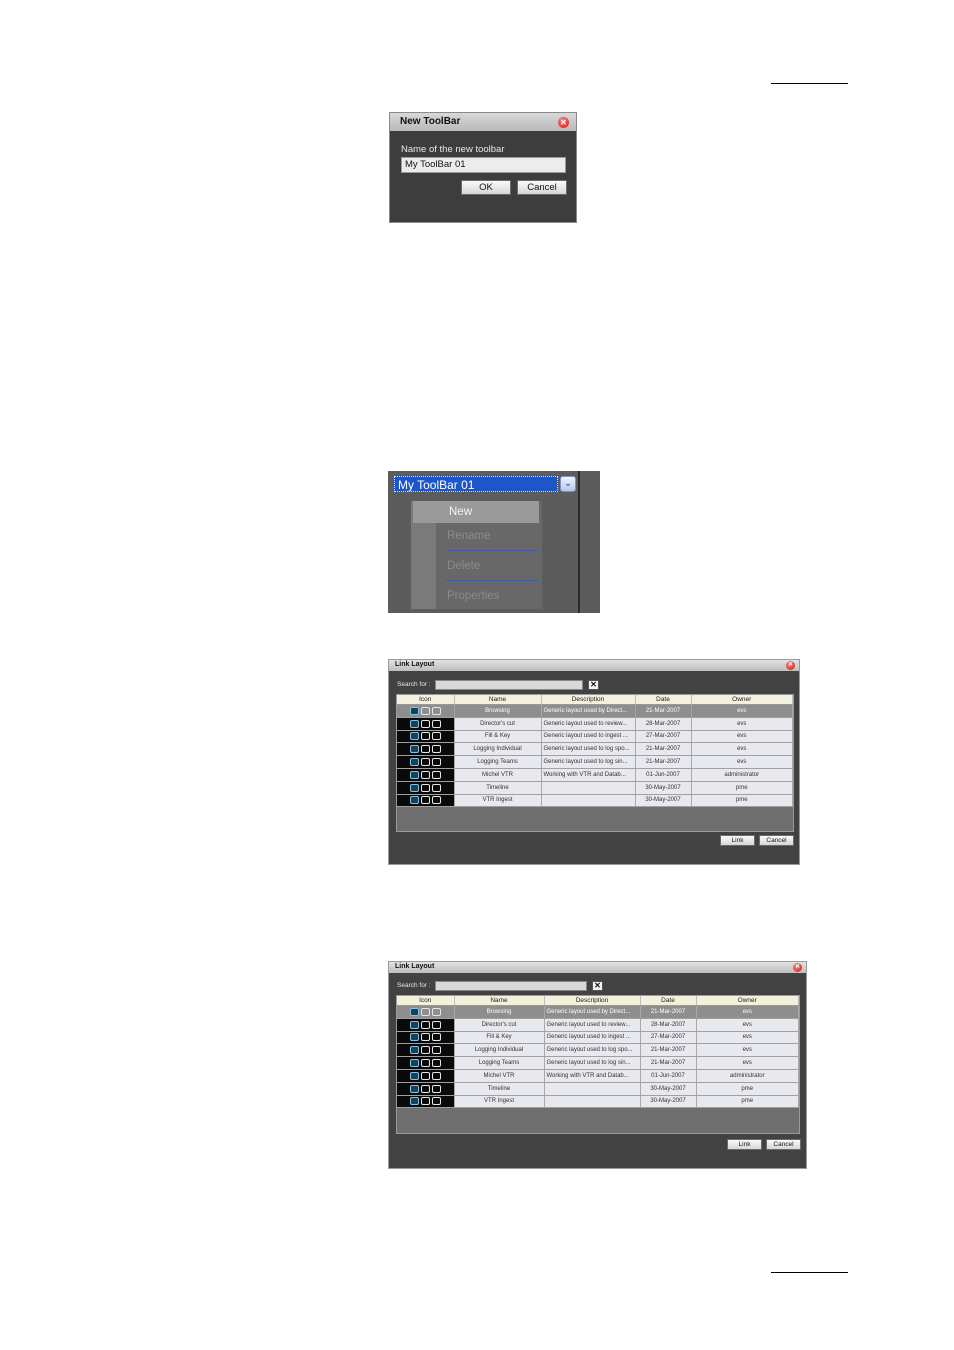 The image size is (954, 1350). What do you see at coordinates (476, 512) in the screenshot?
I see `menu-item-new: New` at bounding box center [476, 512].